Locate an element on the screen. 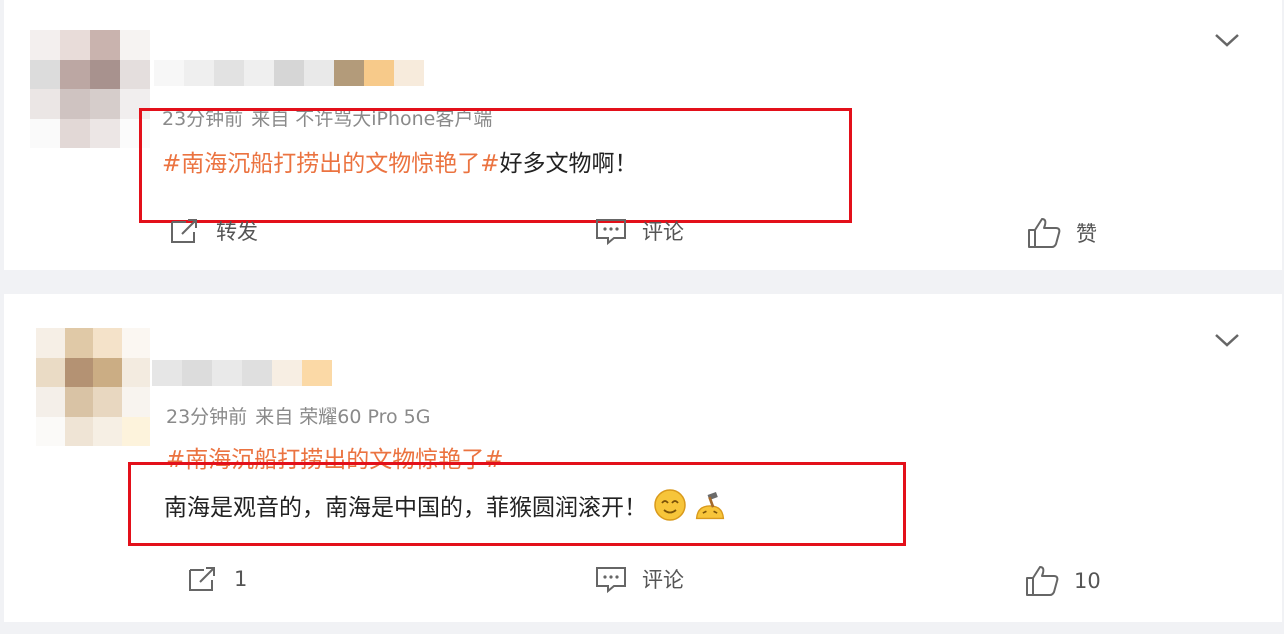 The image size is (1284, 634). repost-button: 1 is located at coordinates (216, 579).